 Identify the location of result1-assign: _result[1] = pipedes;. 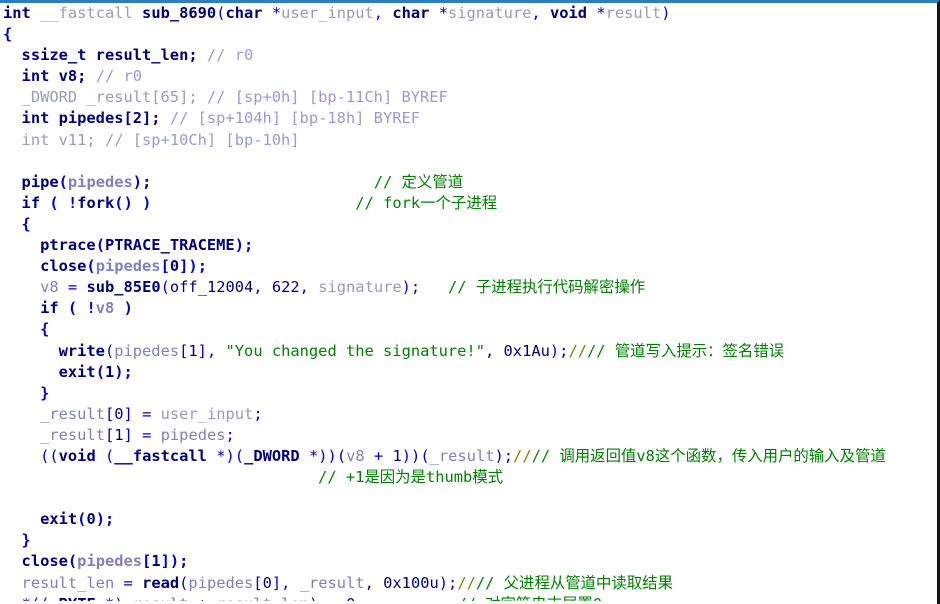
(137, 435).